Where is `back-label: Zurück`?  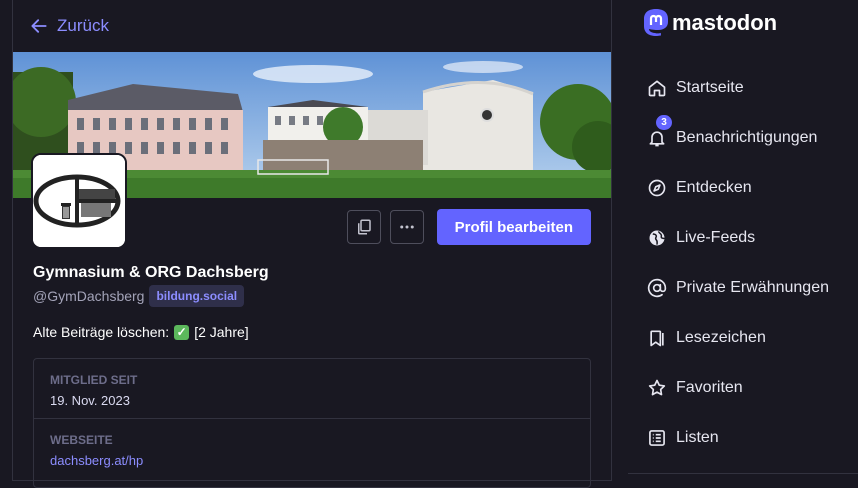
back-label: Zurück is located at coordinates (83, 25).